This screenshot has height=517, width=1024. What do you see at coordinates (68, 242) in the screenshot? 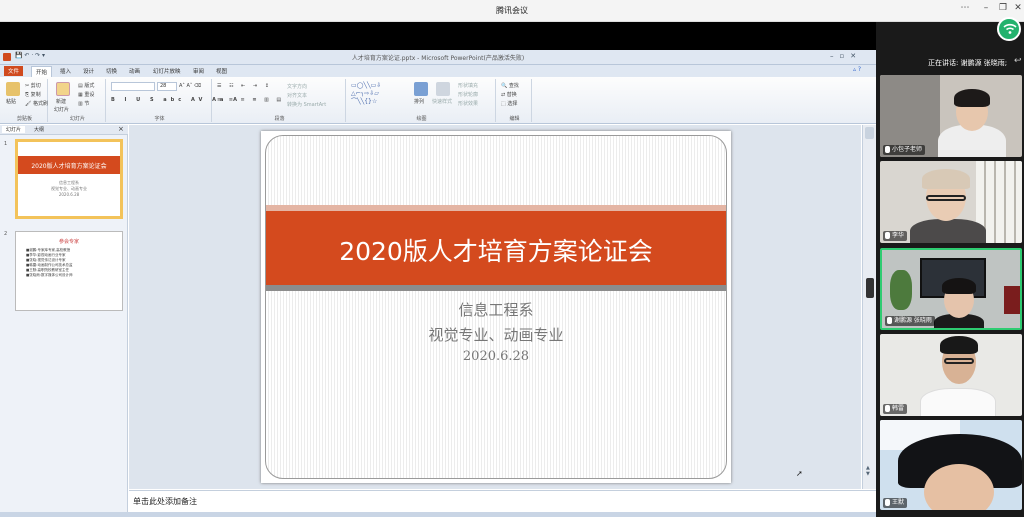
I see `thumb2-title: 参会专家` at bounding box center [68, 242].